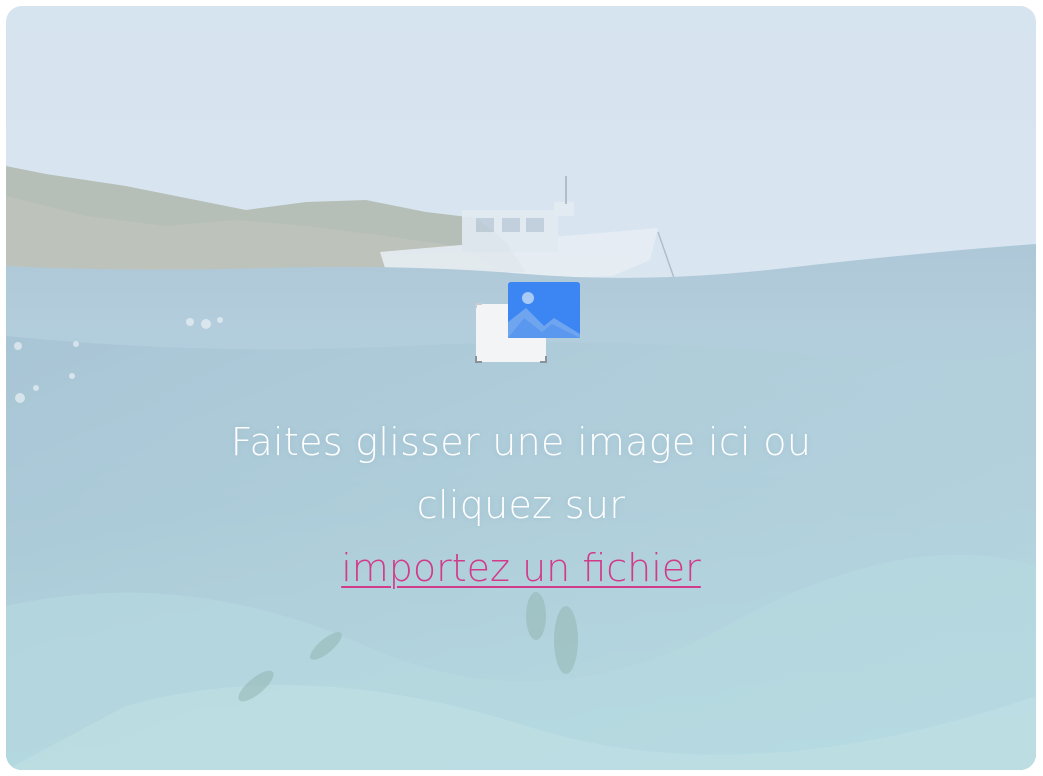 The width and height of the screenshot is (1043, 776). Describe the element at coordinates (527, 322) in the screenshot. I see `image-upload-icon` at that location.